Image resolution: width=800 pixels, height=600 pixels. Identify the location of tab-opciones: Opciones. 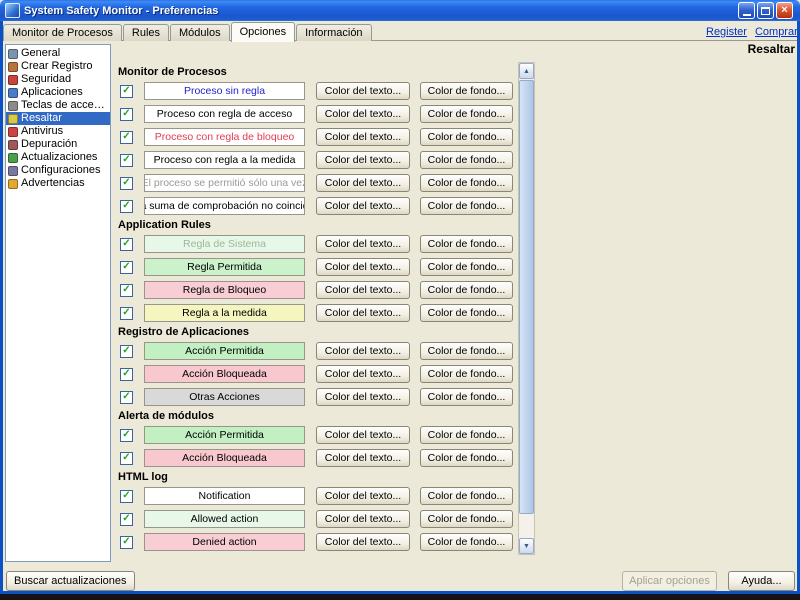
(263, 32).